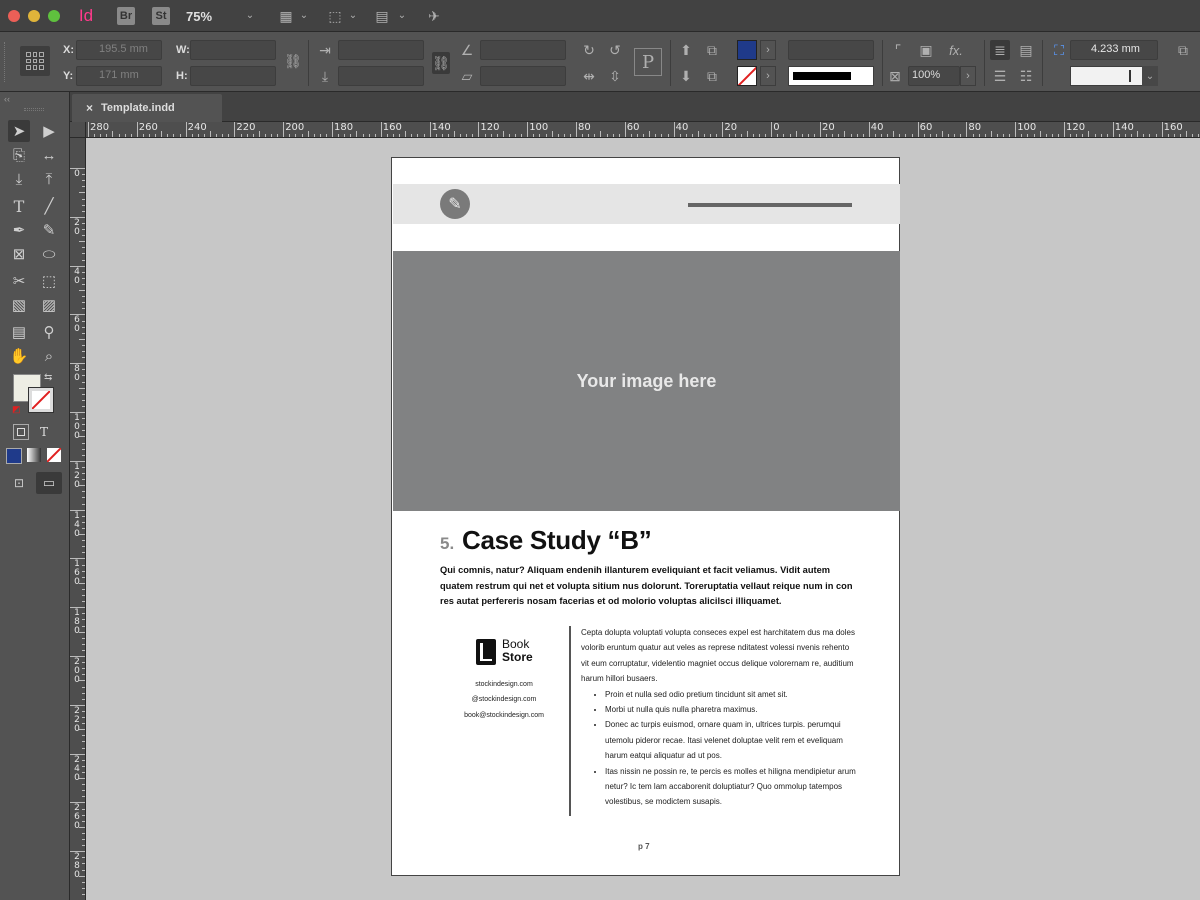 The width and height of the screenshot is (1200, 900). I want to click on corner-options-icon: ⌜, so click(898, 50).